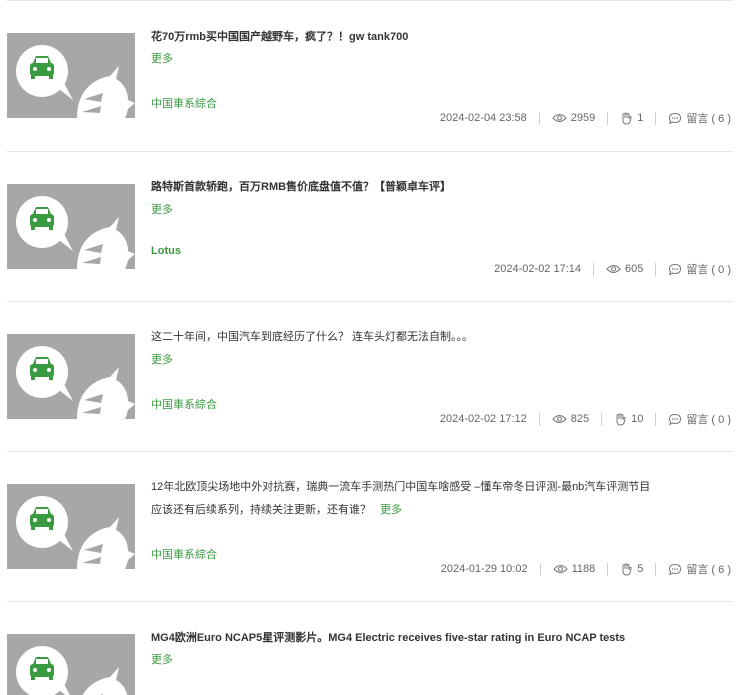 This screenshot has height=695, width=740. Describe the element at coordinates (580, 419) in the screenshot. I see `view-count-value: 825` at that location.